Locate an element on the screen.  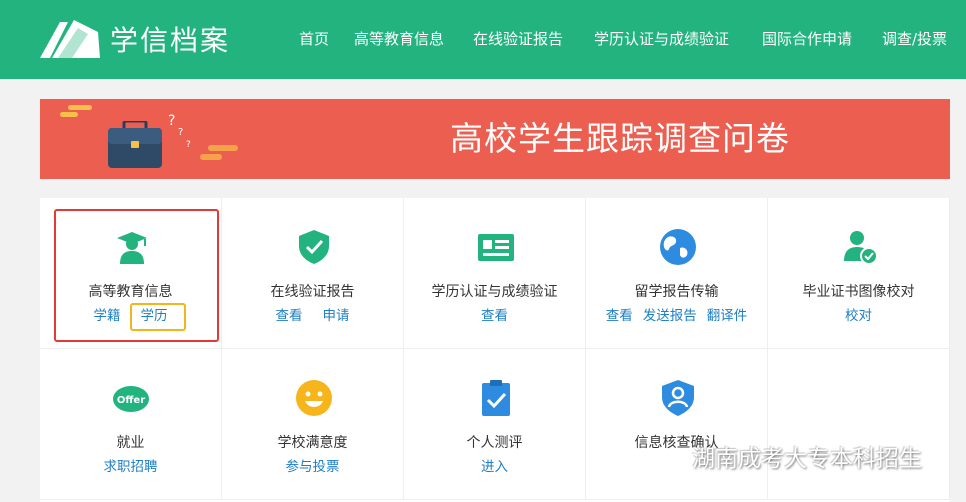
question-mark-icon: ? ? ? is located at coordinates (179, 131).